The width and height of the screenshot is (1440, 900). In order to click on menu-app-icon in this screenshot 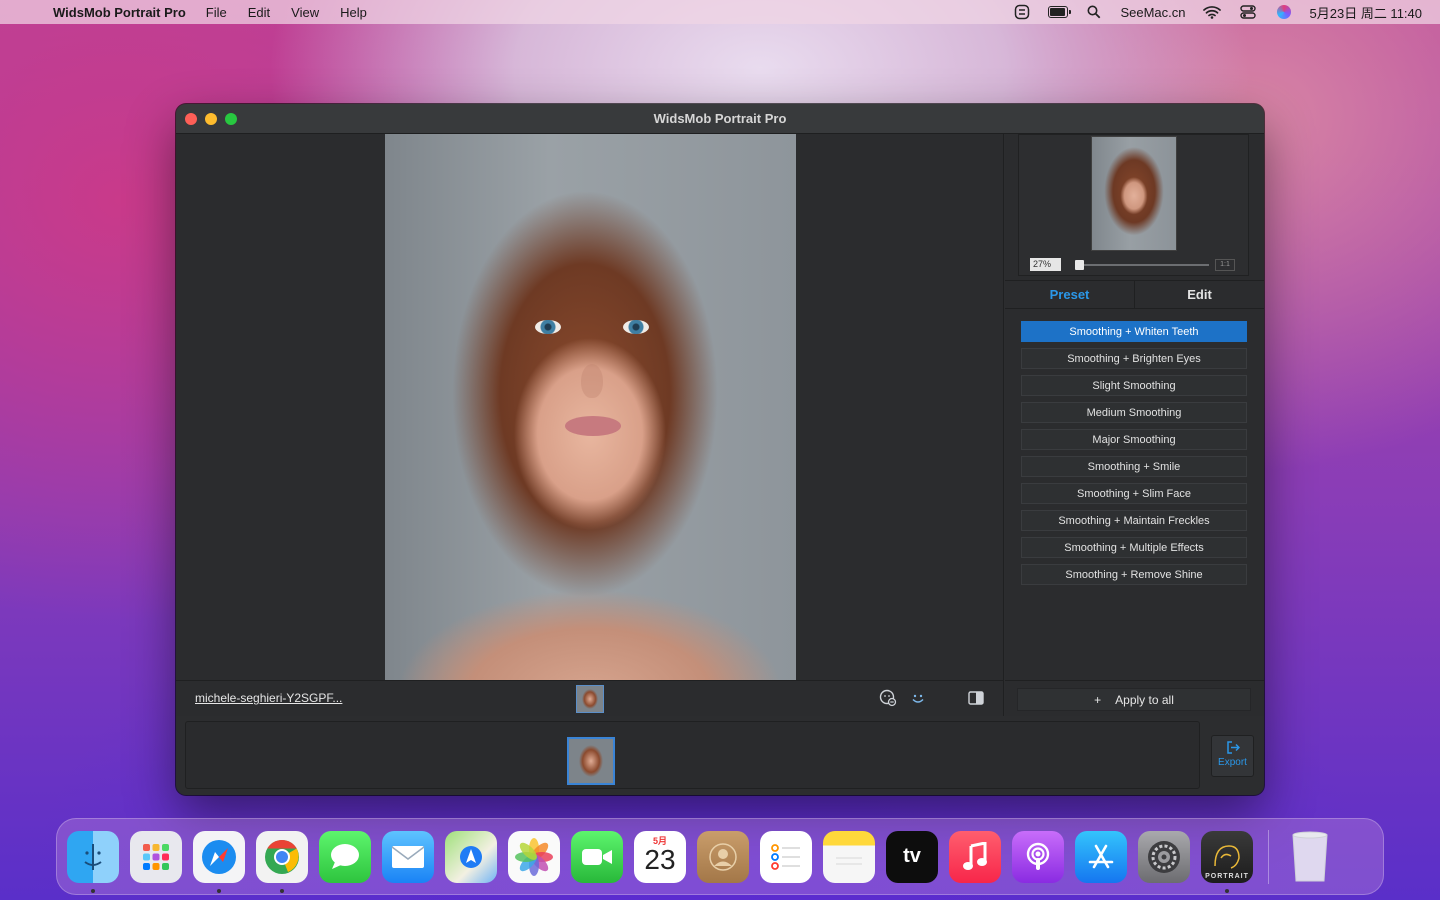, I will do `click(1022, 12)`.